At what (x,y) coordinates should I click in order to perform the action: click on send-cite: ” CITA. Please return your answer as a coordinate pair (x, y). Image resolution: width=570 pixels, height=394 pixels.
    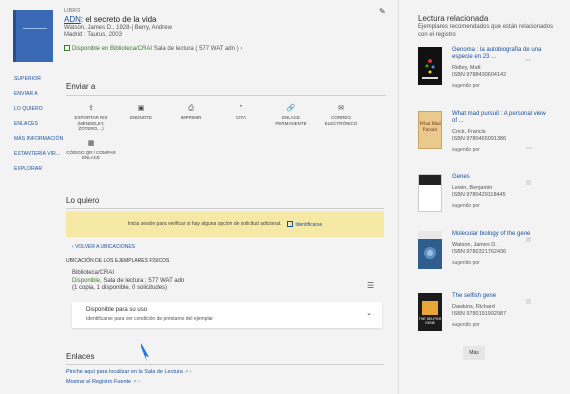
    Looking at the image, I should click on (241, 118).